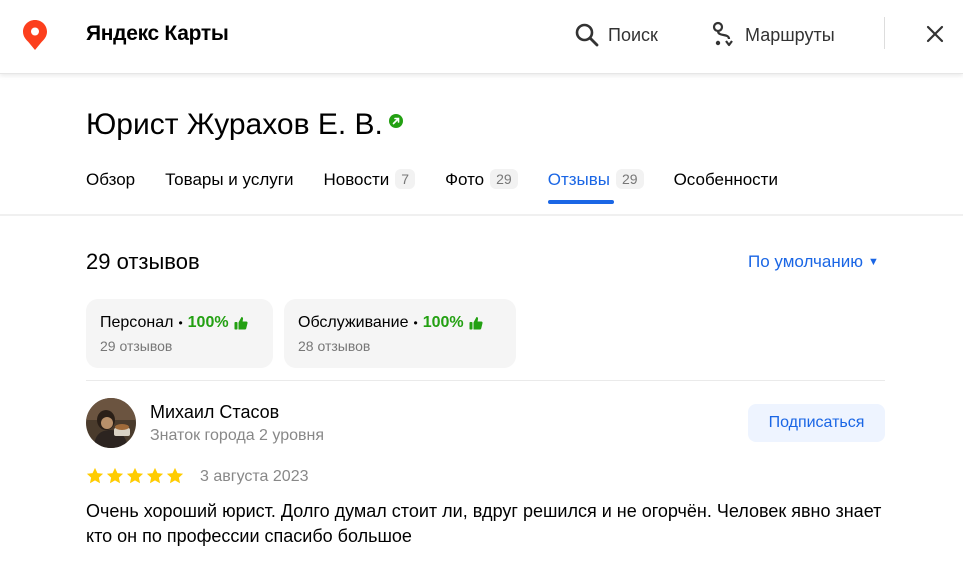 This screenshot has width=963, height=562. I want to click on tab-goods-services: Товары и услуги, so click(229, 185).